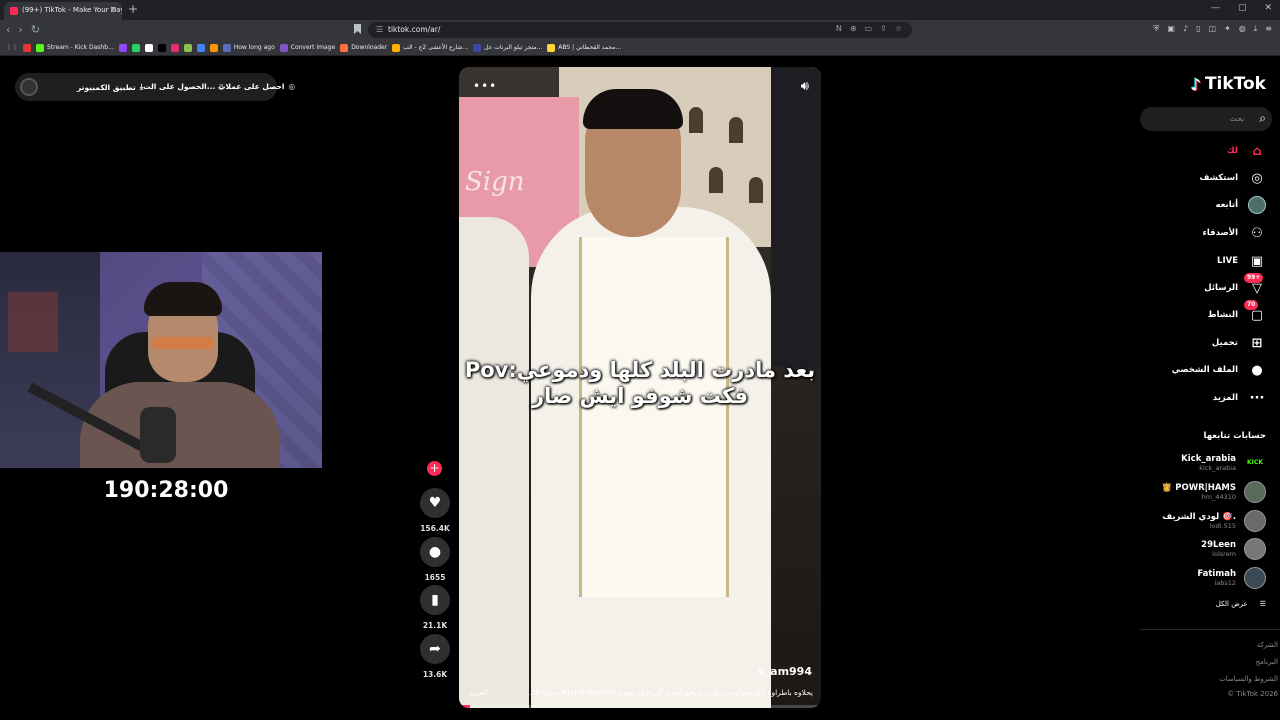  I want to click on browser-tab: (99+) TikTok - Make Your Day ×, so click(63, 11).